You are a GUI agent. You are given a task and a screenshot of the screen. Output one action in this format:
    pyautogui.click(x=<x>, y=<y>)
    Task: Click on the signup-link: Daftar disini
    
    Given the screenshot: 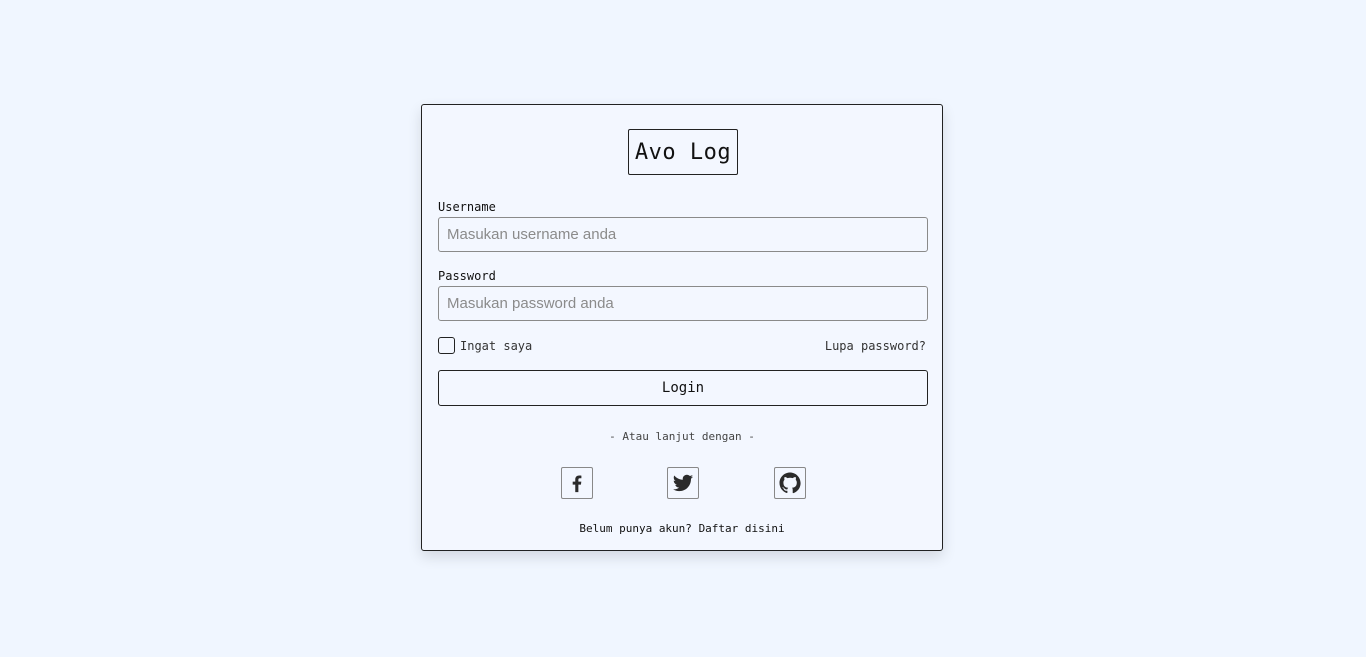 What is the action you would take?
    pyautogui.click(x=742, y=528)
    